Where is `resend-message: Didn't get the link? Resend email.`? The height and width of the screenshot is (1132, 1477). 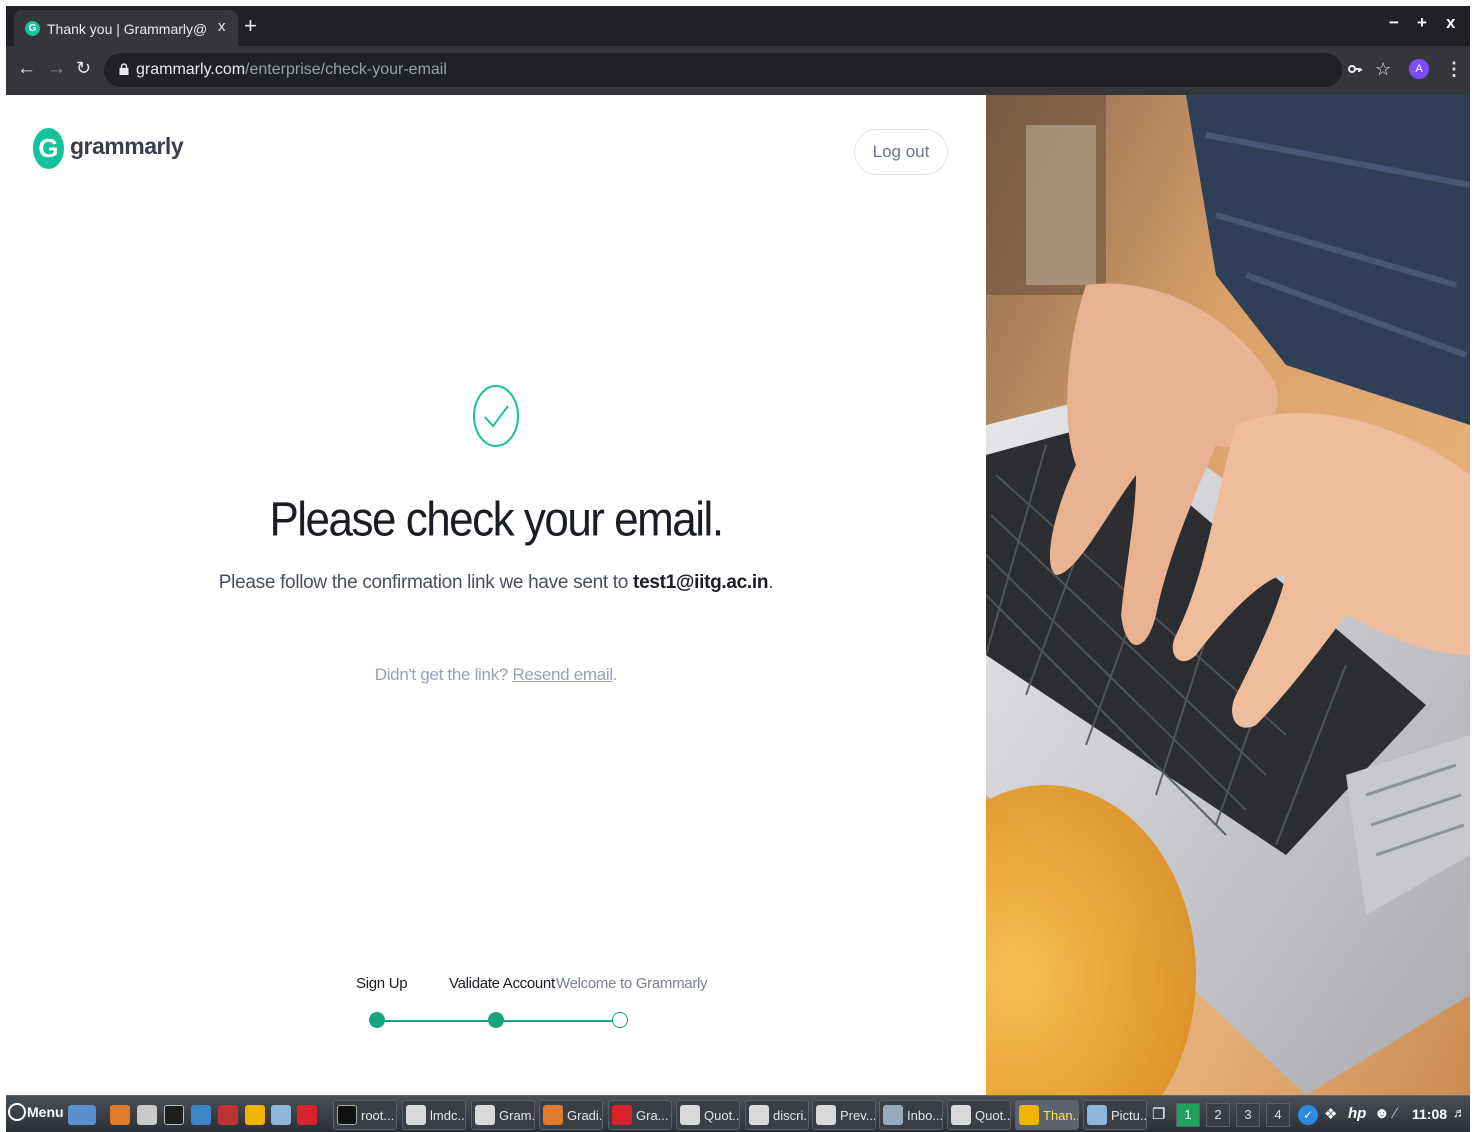
resend-message: Didn't get the link? Resend email. is located at coordinates (496, 675).